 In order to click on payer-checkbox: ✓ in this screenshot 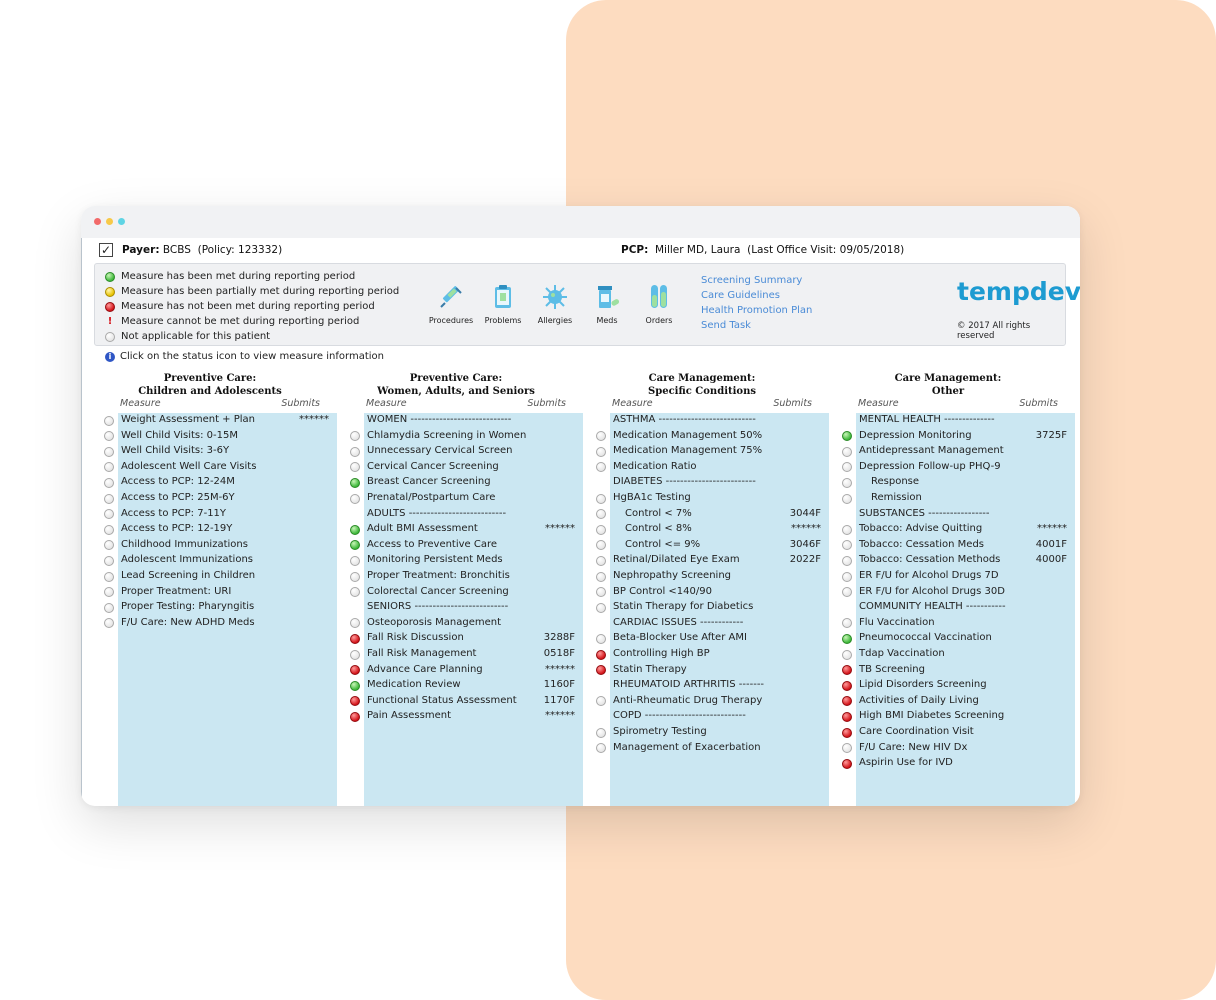, I will do `click(106, 250)`.